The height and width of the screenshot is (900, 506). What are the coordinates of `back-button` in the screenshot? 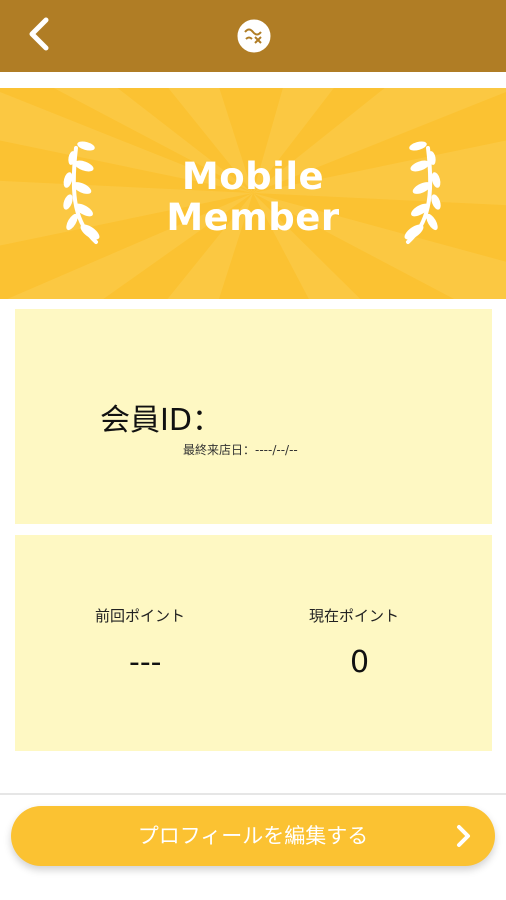 It's located at (42, 36).